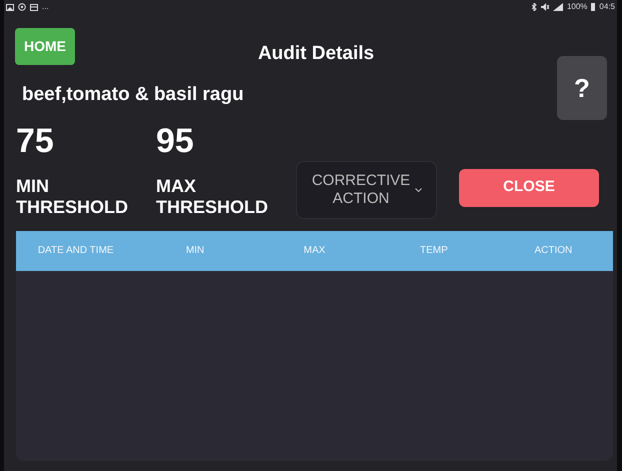 The height and width of the screenshot is (471, 622). I want to click on corrective-action-dropdown: CORRECTIVE ACTION, so click(366, 189).